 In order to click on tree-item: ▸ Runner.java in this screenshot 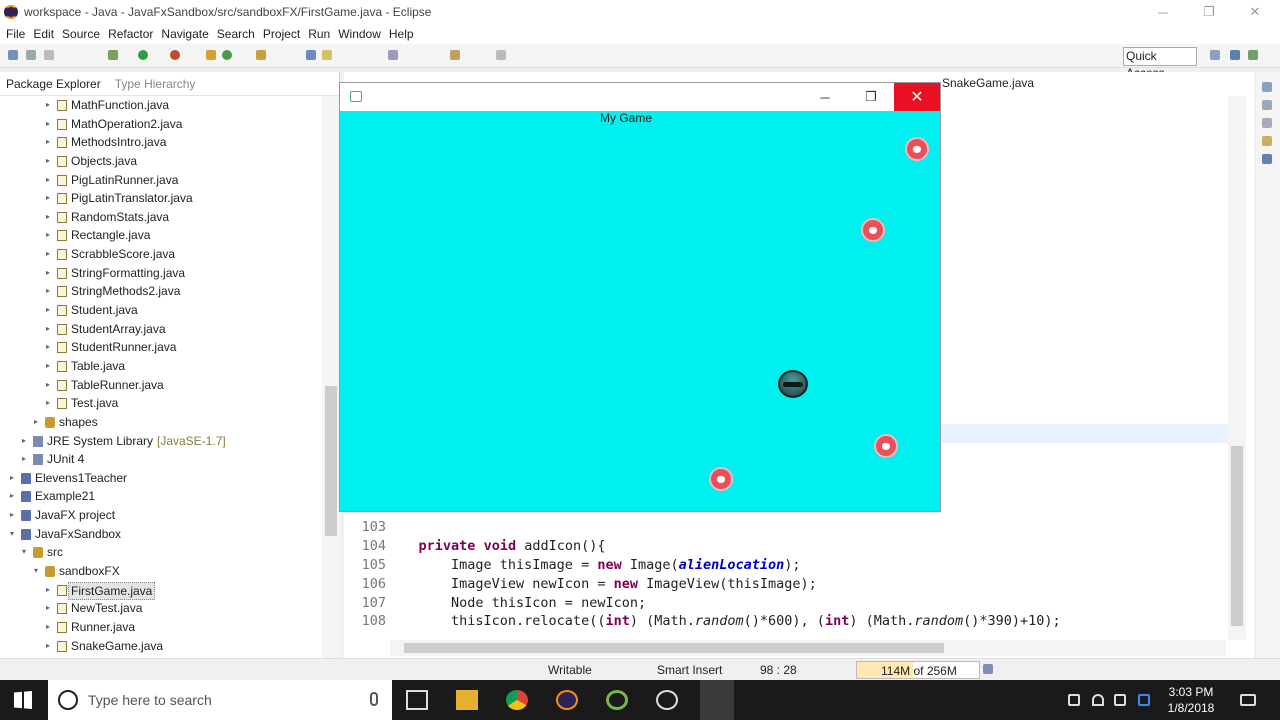, I will do `click(161, 627)`.